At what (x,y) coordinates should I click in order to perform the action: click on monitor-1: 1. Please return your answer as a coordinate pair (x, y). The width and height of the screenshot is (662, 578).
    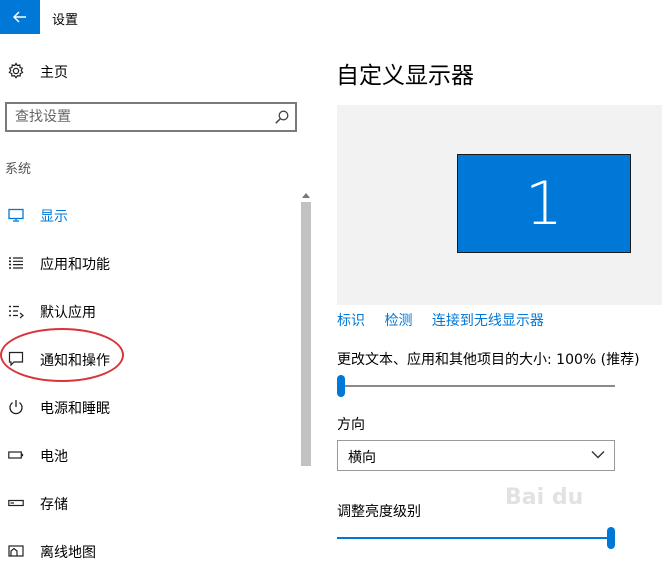
    Looking at the image, I should click on (544, 203).